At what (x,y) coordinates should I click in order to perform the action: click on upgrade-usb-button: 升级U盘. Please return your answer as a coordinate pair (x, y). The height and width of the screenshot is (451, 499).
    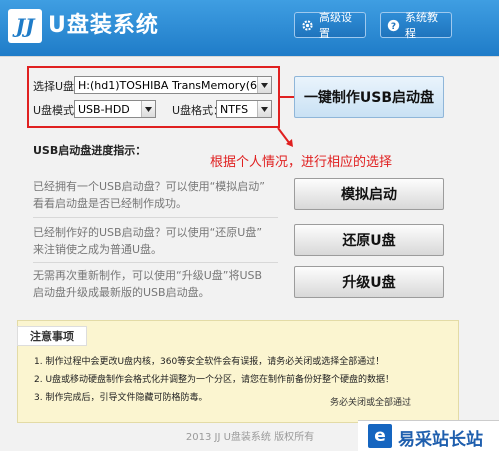
    Looking at the image, I should click on (369, 282).